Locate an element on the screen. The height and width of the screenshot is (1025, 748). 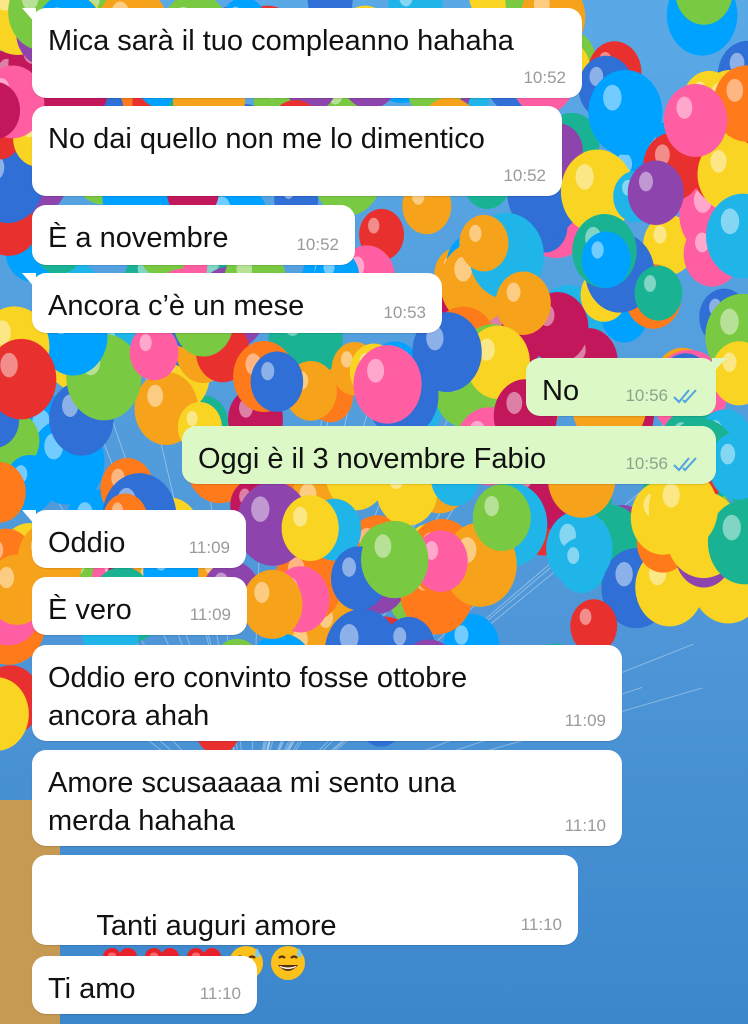
message-time: 10:53 is located at coordinates (404, 312).